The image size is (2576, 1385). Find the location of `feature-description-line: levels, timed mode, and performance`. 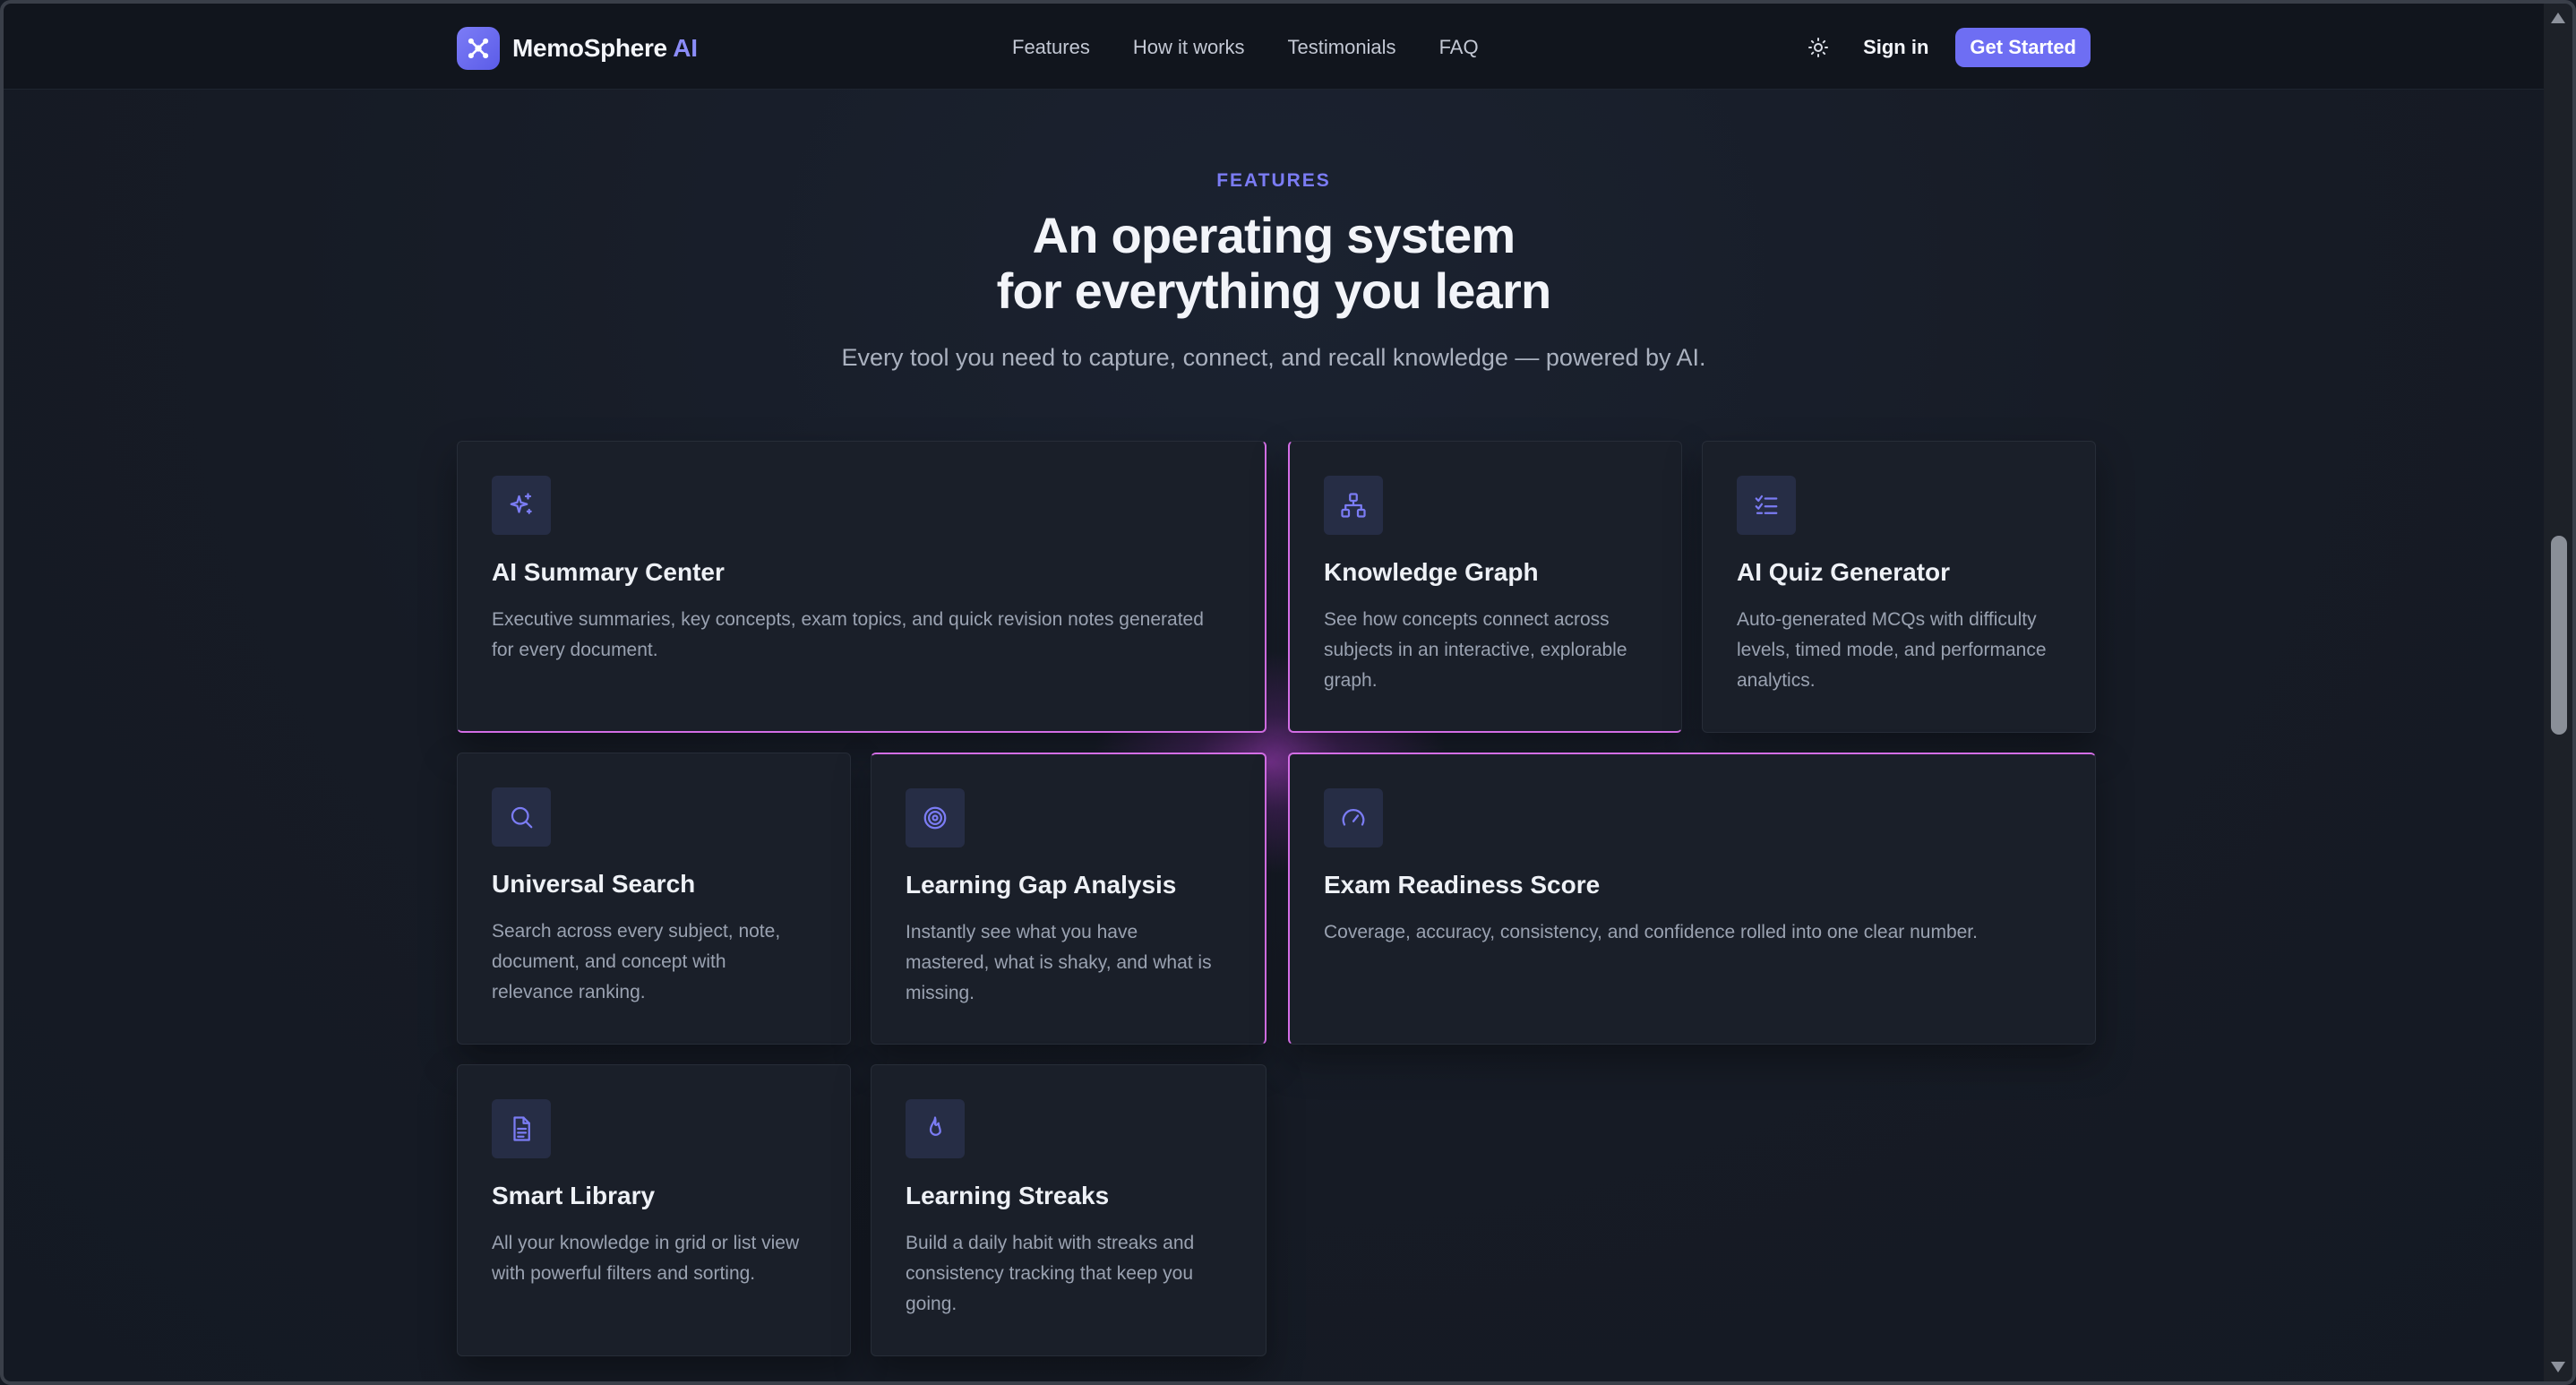

feature-description-line: levels, timed mode, and performance is located at coordinates (1892, 650).